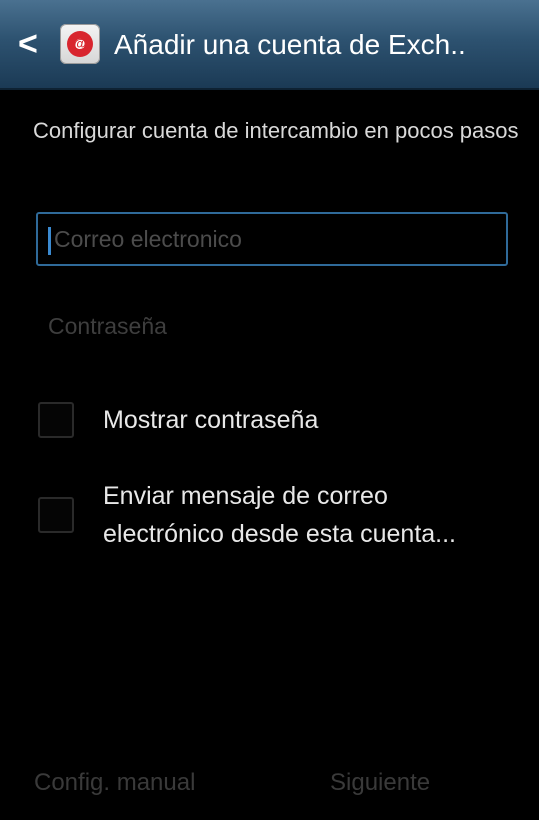  What do you see at coordinates (245, 496) in the screenshot?
I see `send-email-label-line1: Enviar mensaje de correo` at bounding box center [245, 496].